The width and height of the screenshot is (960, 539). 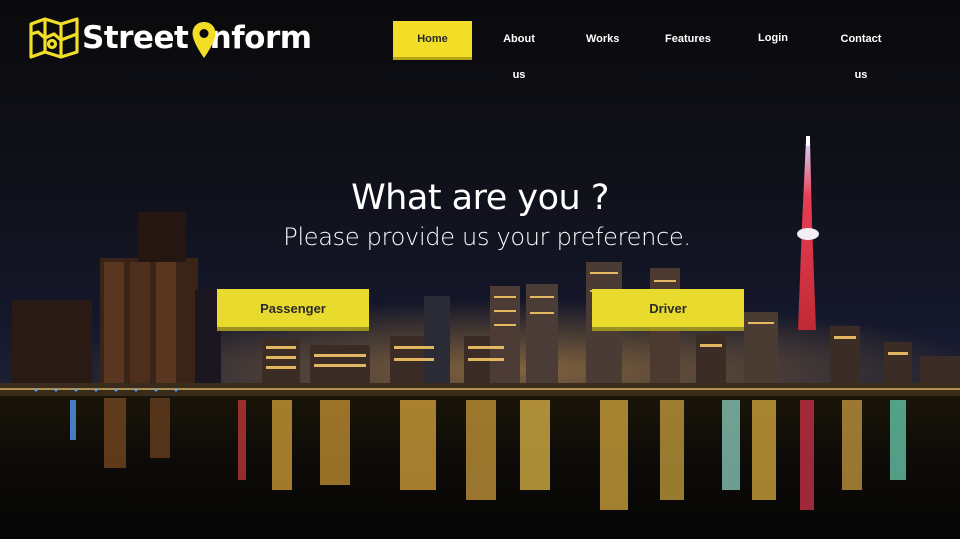 I want to click on nav-features-link: Features, so click(x=688, y=39).